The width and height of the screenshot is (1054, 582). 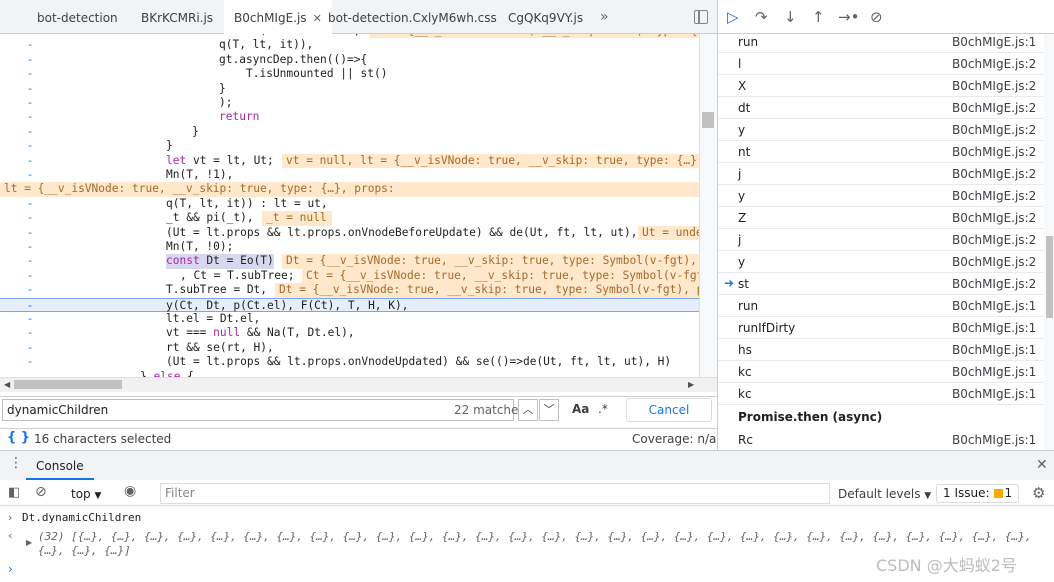 What do you see at coordinates (881, 218) in the screenshot?
I see `call-frame: Z B0chMIgE.js:2` at bounding box center [881, 218].